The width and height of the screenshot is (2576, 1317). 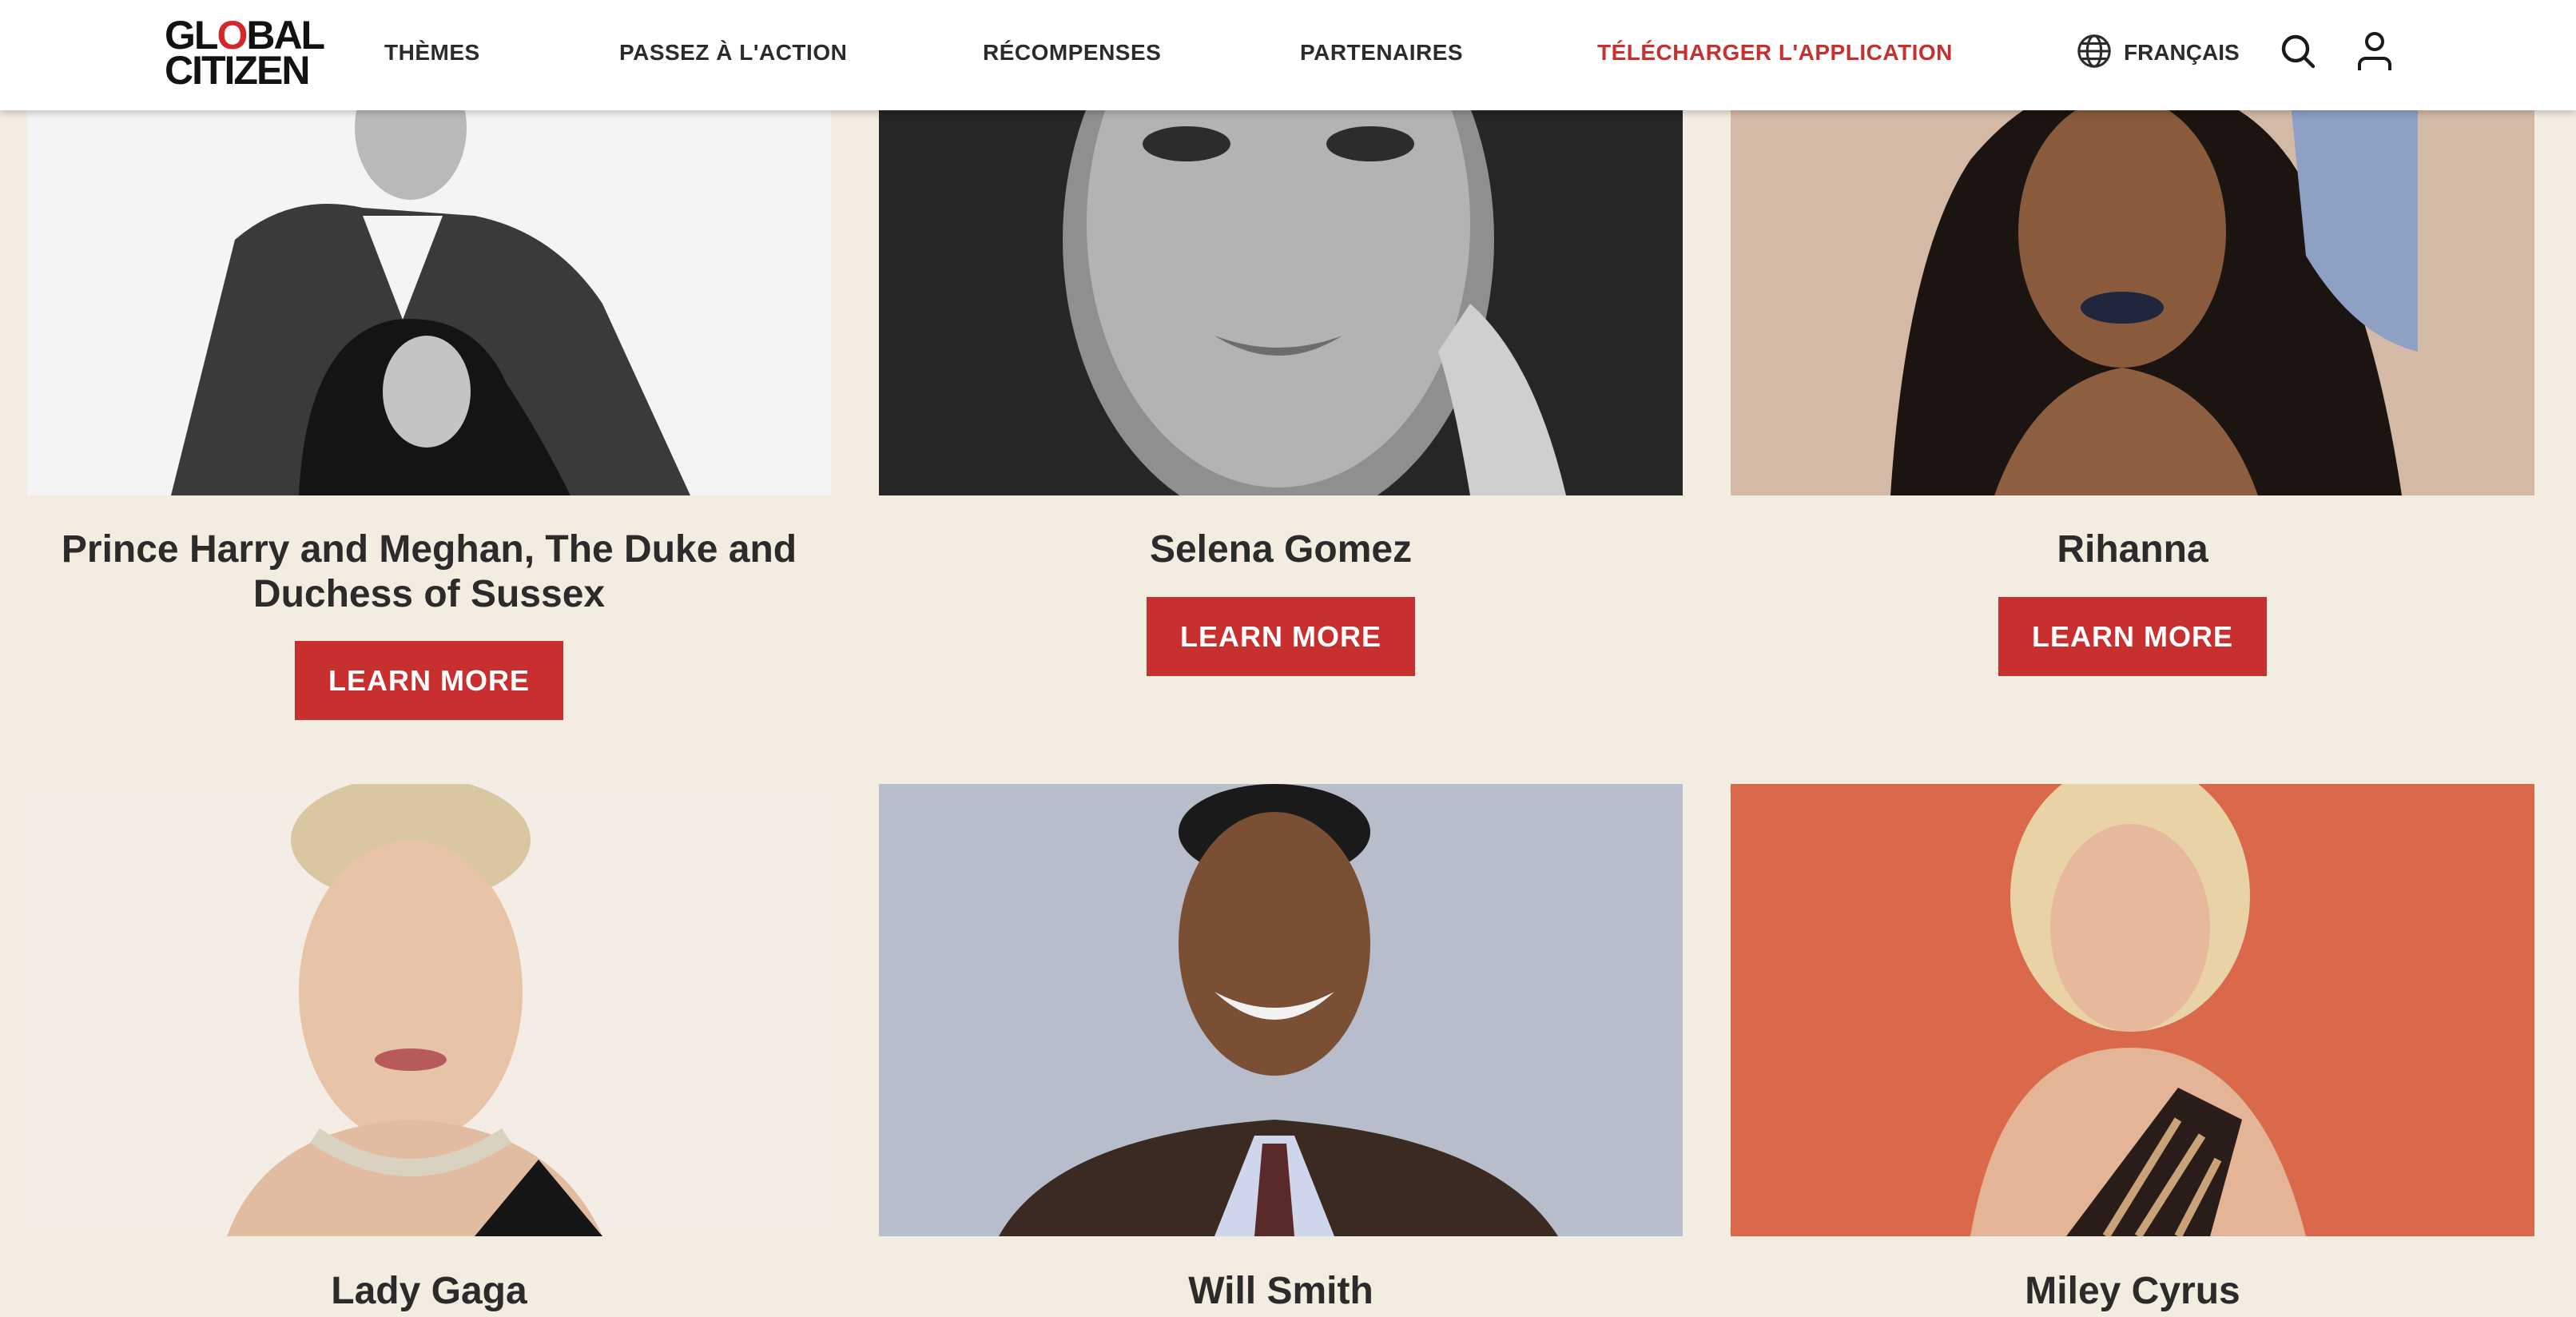 I want to click on photo-miley-cyrus, so click(x=2132, y=1010).